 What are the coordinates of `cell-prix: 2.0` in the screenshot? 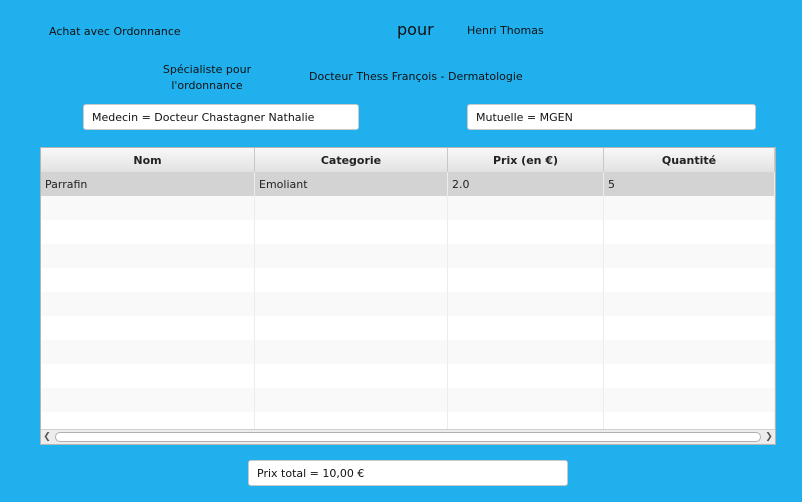 It's located at (526, 184).